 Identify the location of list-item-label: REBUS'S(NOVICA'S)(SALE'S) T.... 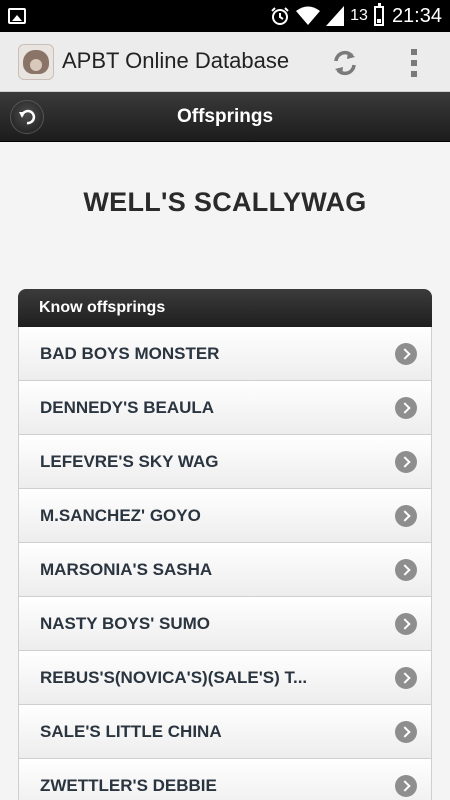
(174, 677).